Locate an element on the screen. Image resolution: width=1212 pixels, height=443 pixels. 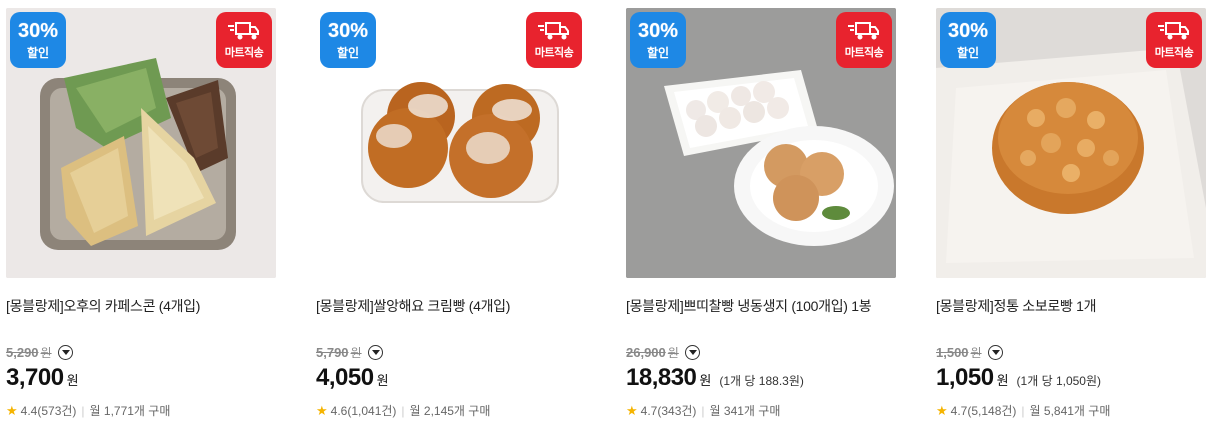
original-price: 26,900 is located at coordinates (646, 352).